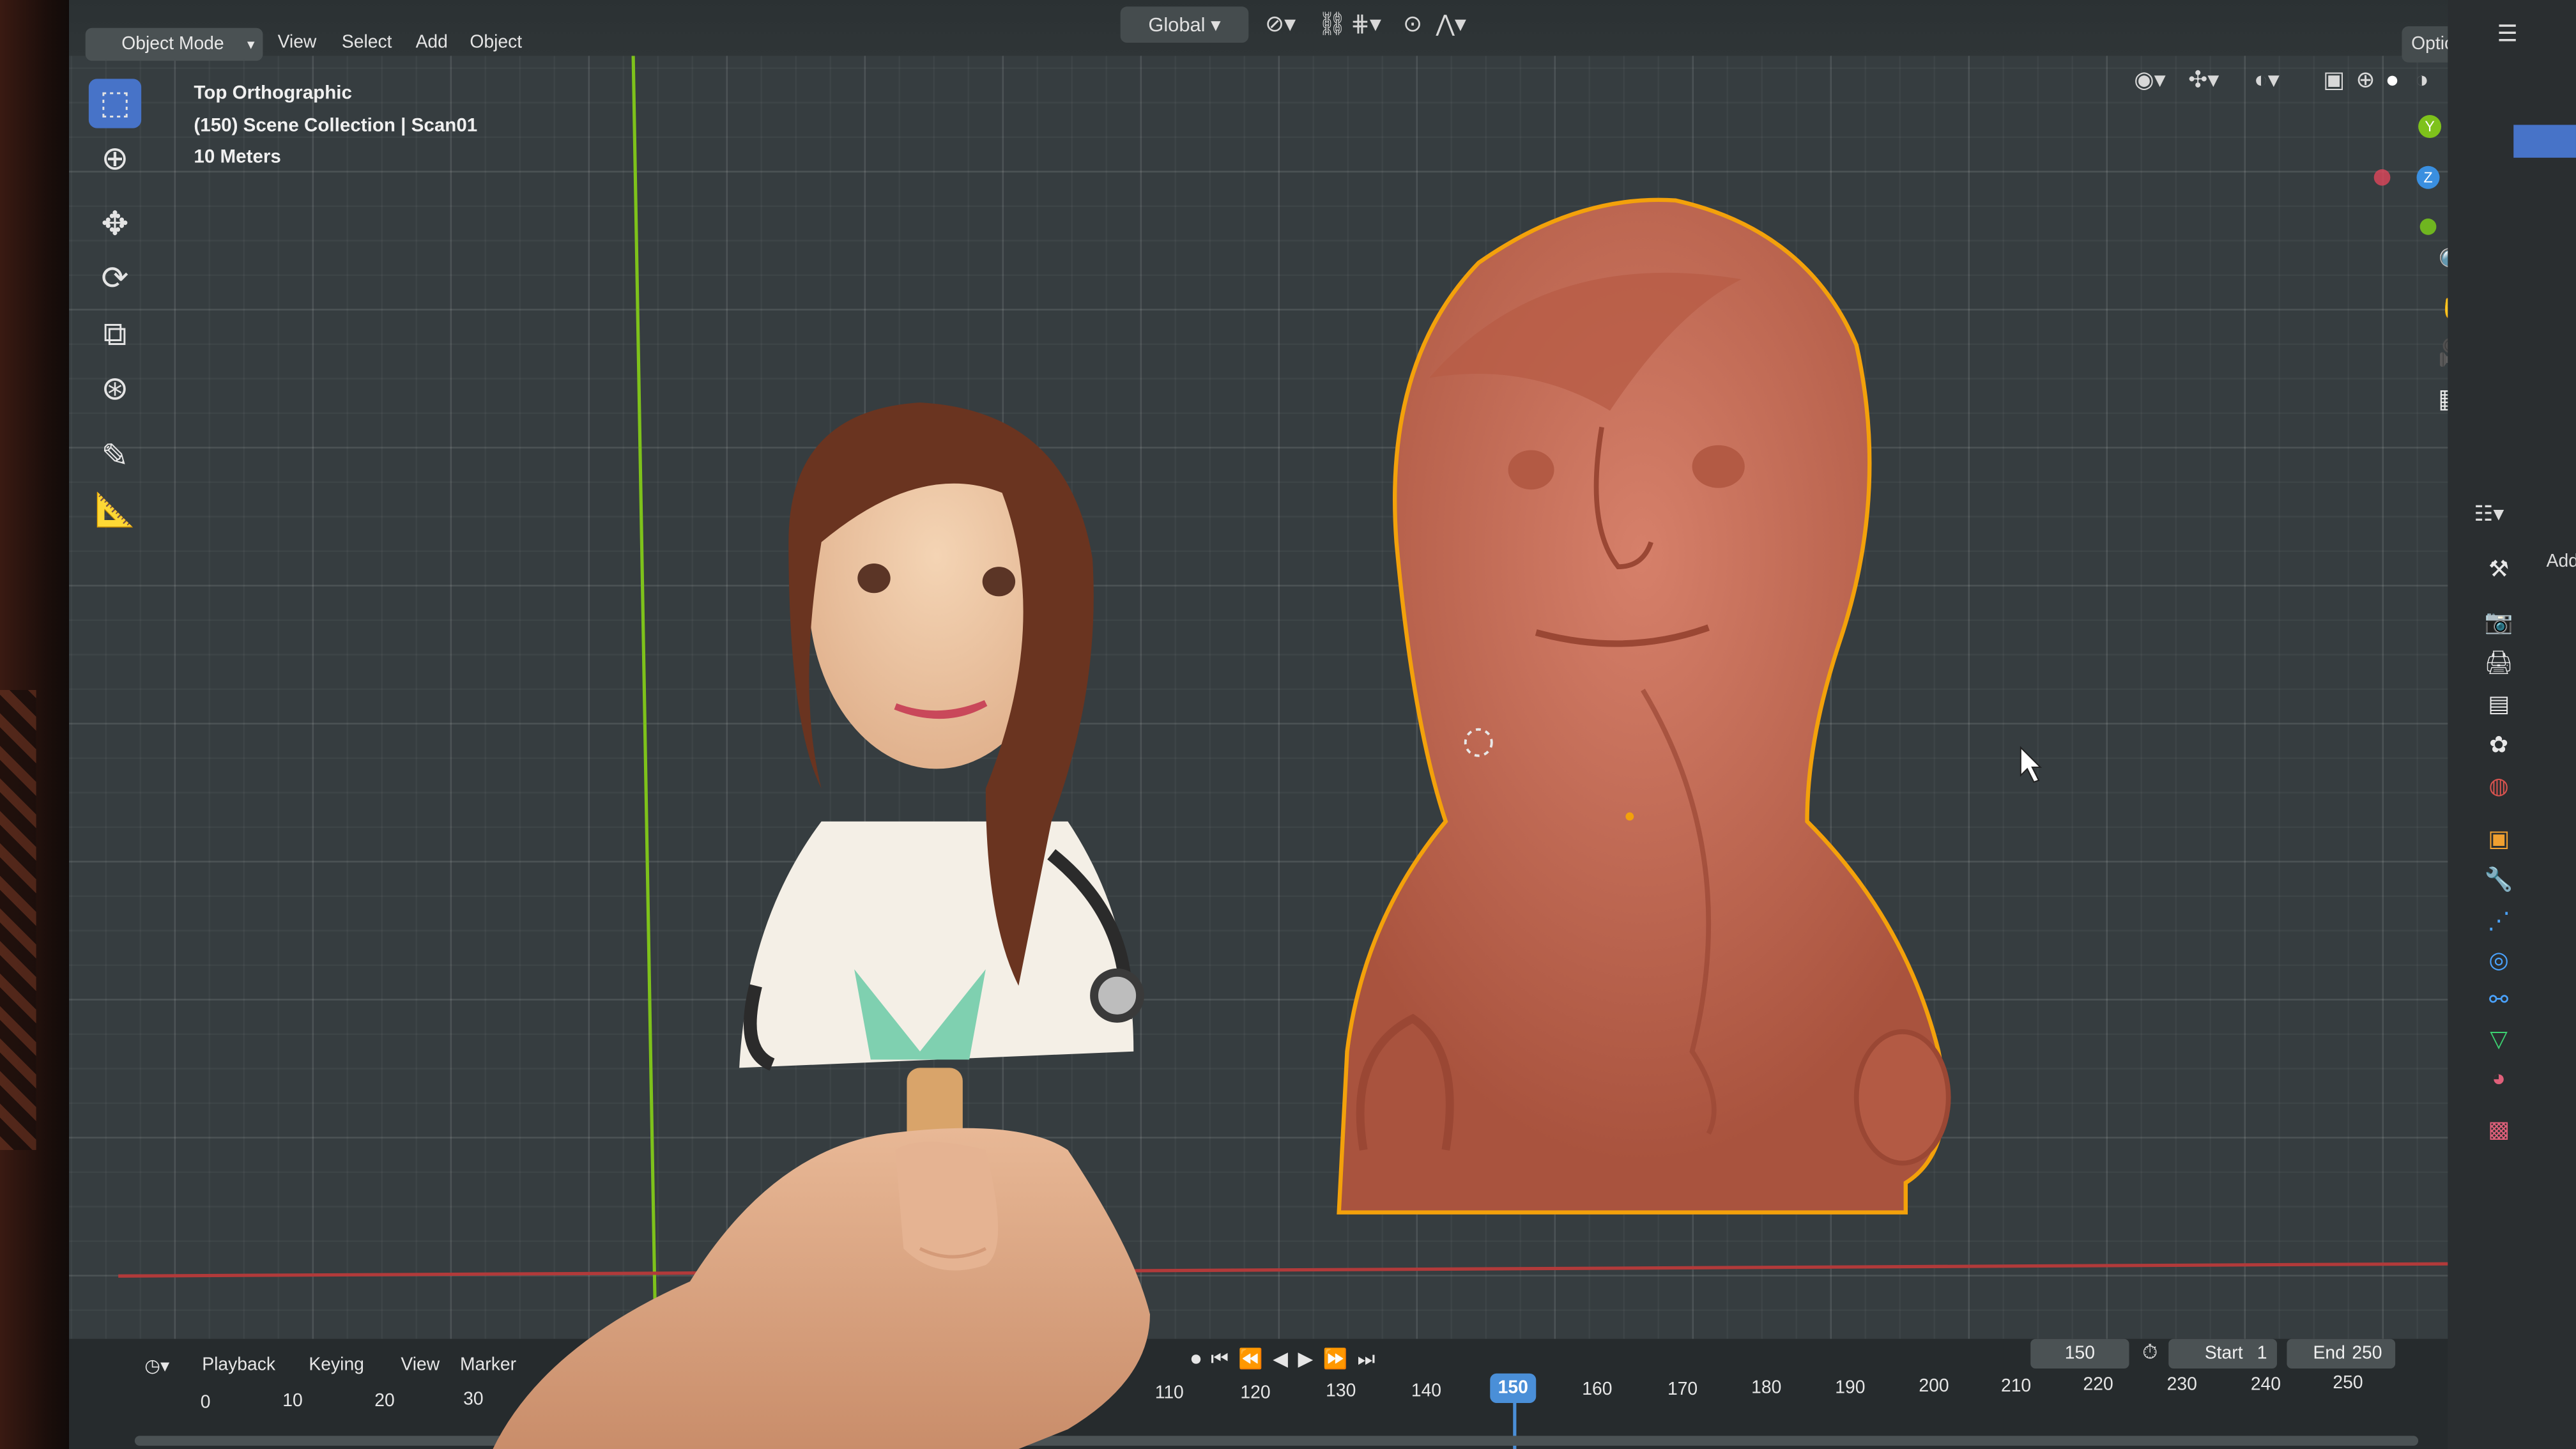 The width and height of the screenshot is (2576, 1449). What do you see at coordinates (2348, 1383) in the screenshot?
I see `frame-number: 250` at bounding box center [2348, 1383].